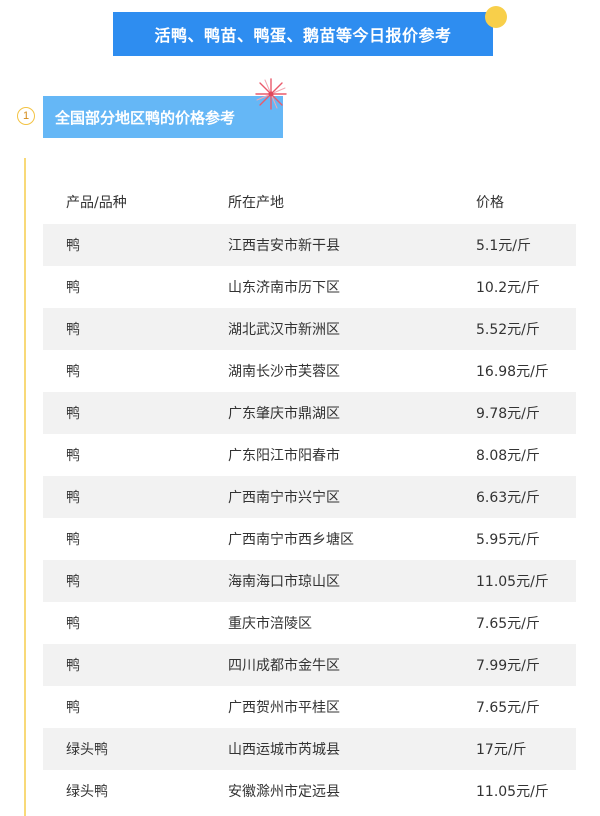 The height and width of the screenshot is (816, 600). I want to click on cell-price: 17元/斤, so click(526, 749).